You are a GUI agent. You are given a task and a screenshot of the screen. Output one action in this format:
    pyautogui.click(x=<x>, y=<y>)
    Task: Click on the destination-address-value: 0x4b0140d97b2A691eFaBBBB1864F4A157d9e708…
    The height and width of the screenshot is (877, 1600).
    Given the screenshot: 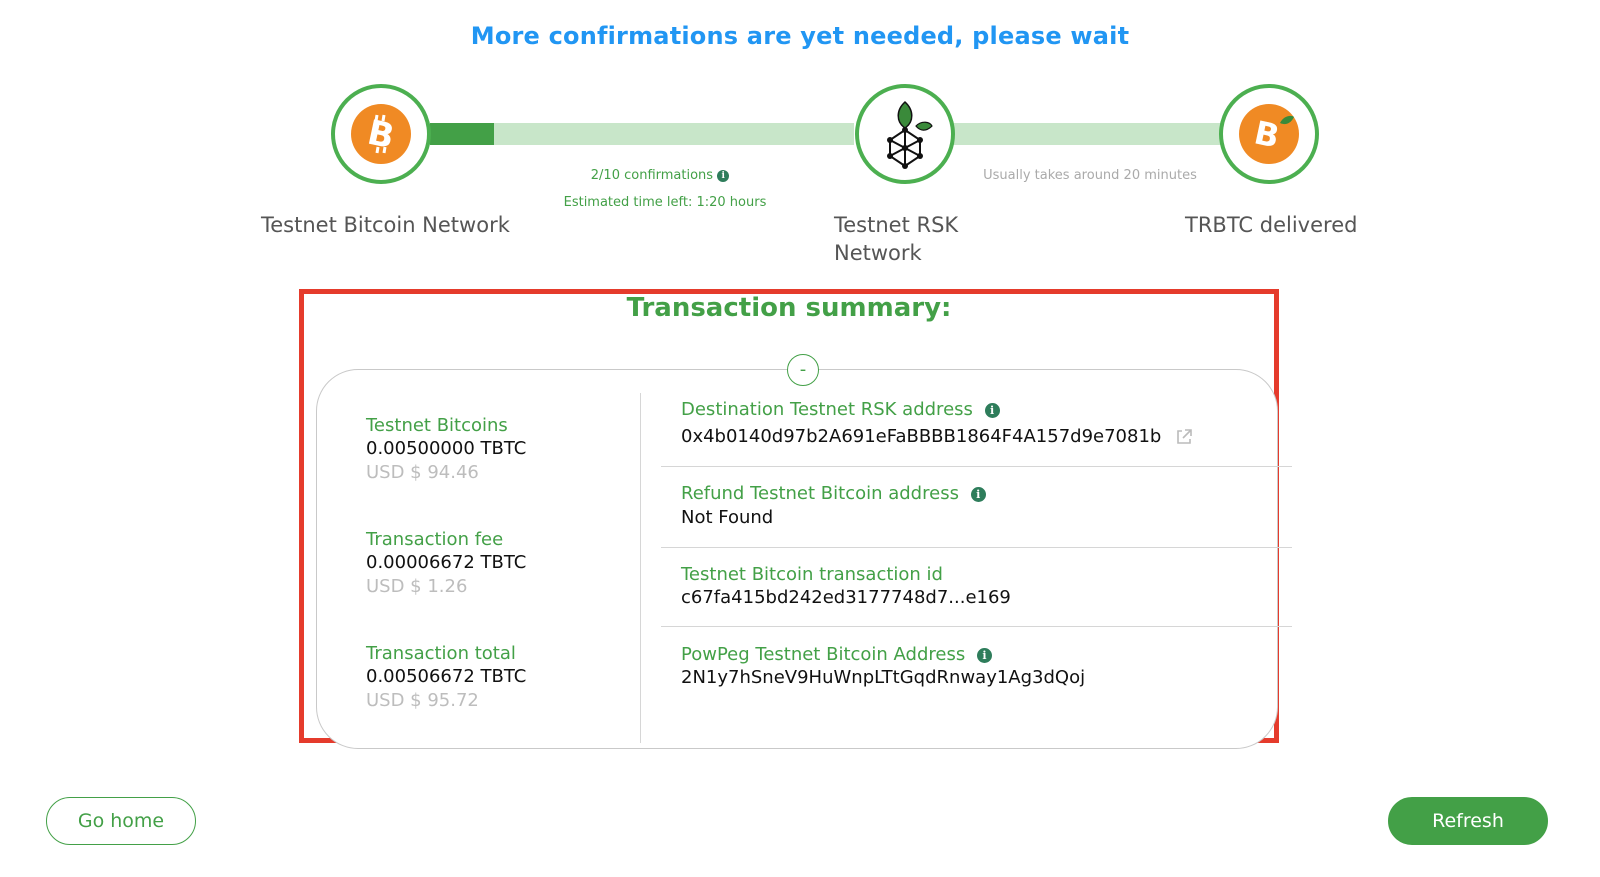 What is the action you would take?
    pyautogui.click(x=937, y=436)
    